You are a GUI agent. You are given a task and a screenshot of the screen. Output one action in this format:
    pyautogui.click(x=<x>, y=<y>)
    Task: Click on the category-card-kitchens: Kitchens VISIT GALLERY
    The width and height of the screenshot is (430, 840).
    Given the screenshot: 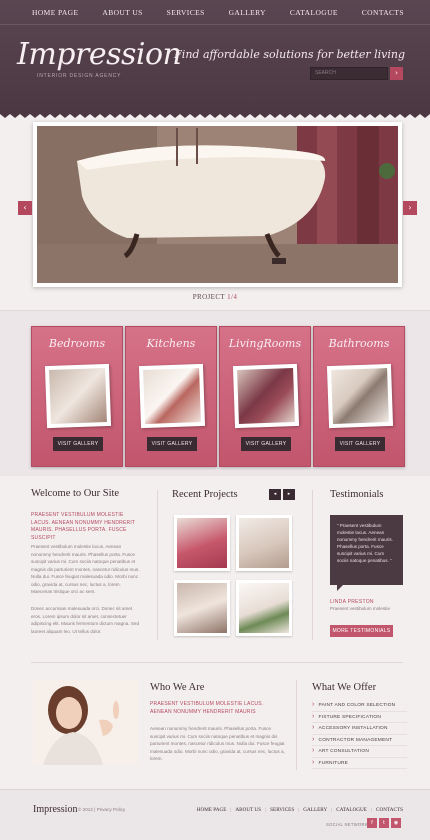 What is the action you would take?
    pyautogui.click(x=171, y=396)
    